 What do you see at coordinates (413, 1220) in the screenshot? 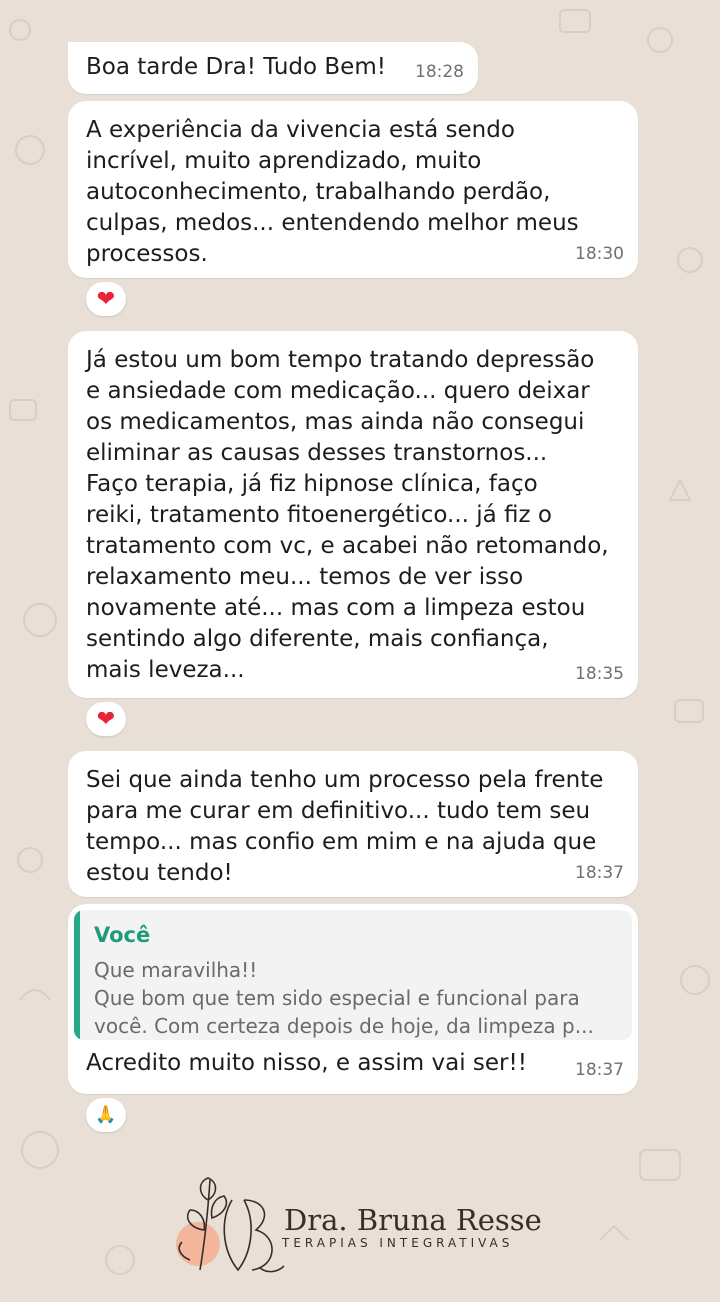
I see `brand-name: Dra. Bruna Resse` at bounding box center [413, 1220].